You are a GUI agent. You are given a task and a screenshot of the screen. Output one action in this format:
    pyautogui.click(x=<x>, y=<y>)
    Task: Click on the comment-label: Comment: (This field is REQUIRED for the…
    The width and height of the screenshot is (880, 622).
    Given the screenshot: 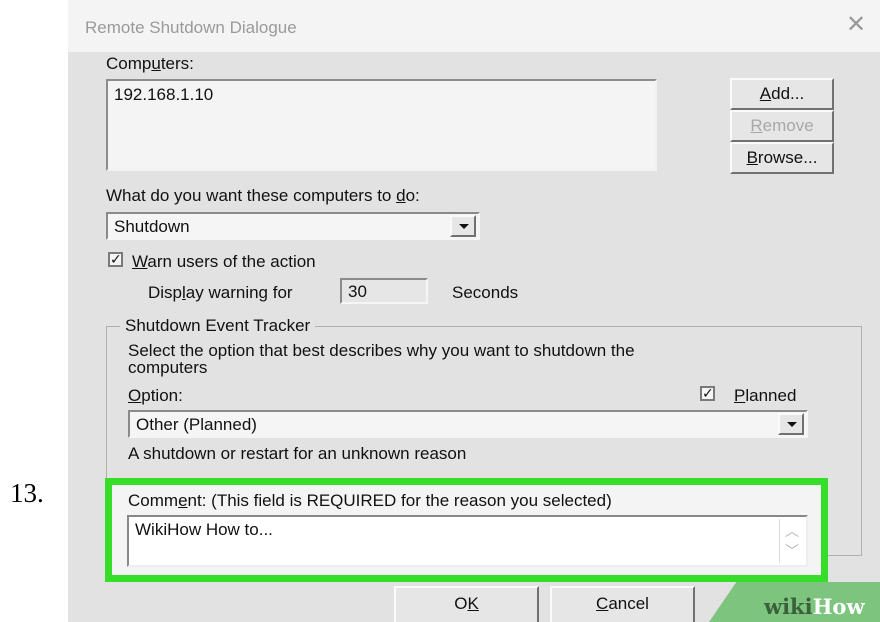 What is the action you would take?
    pyautogui.click(x=370, y=500)
    